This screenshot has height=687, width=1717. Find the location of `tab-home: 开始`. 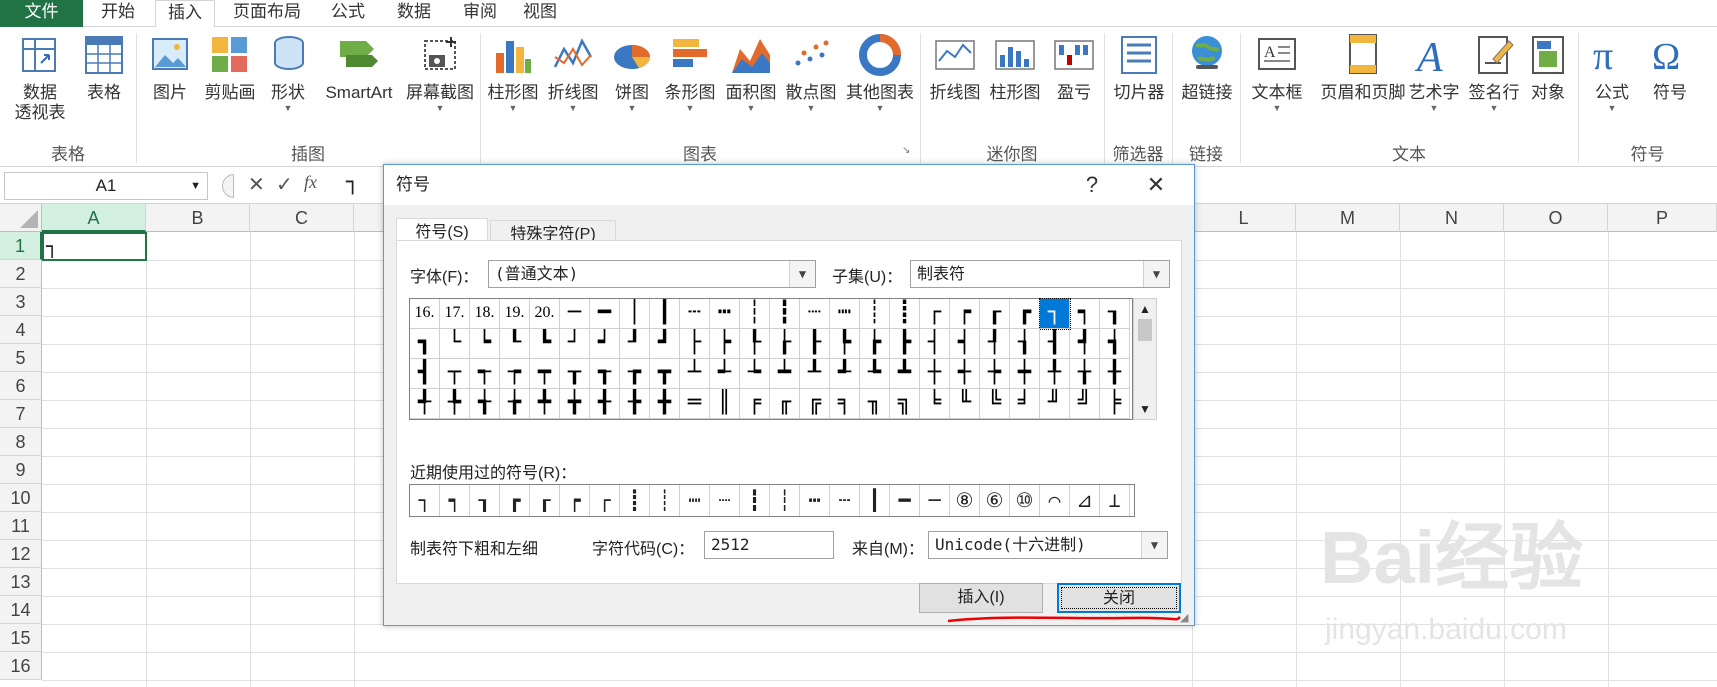

tab-home: 开始 is located at coordinates (118, 13).